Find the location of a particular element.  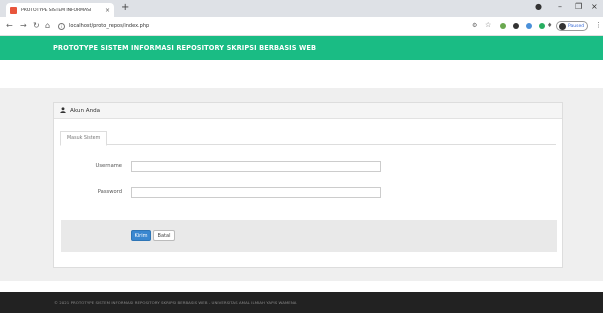

profile-button: Paused is located at coordinates (572, 26).